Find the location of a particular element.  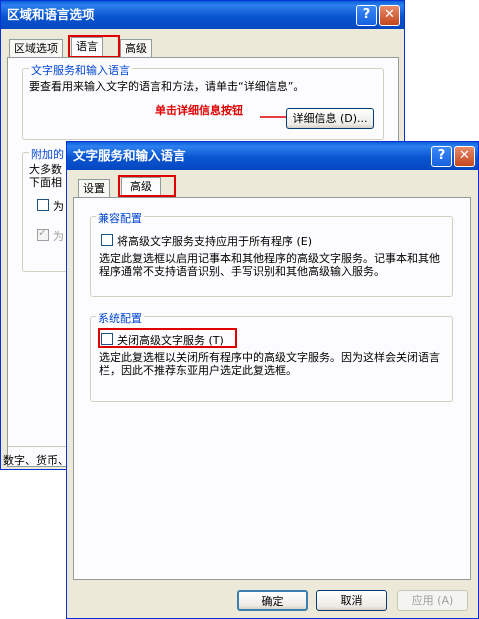

panel-divider is located at coordinates (39, 446).